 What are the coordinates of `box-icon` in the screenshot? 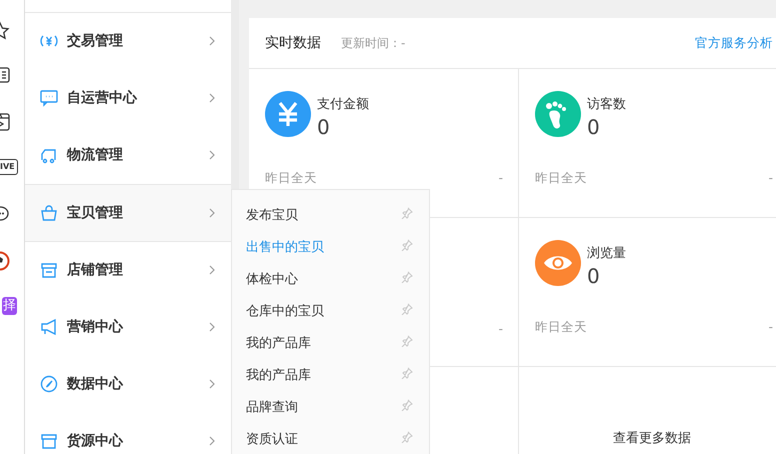 It's located at (49, 441).